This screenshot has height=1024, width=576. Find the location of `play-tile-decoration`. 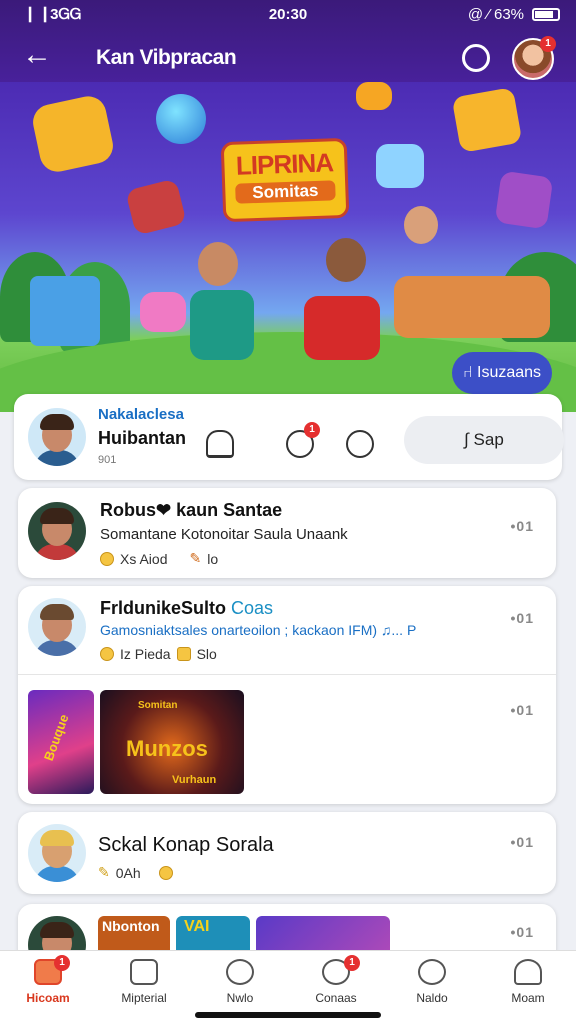

play-tile-decoration is located at coordinates (487, 120).